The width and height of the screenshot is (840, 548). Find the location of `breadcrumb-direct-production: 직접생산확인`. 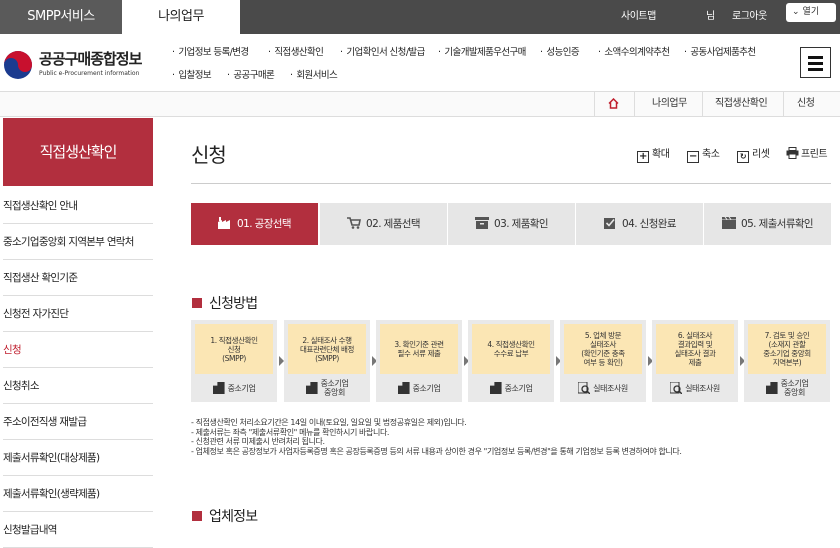

breadcrumb-direct-production: 직접생산확인 is located at coordinates (741, 104).